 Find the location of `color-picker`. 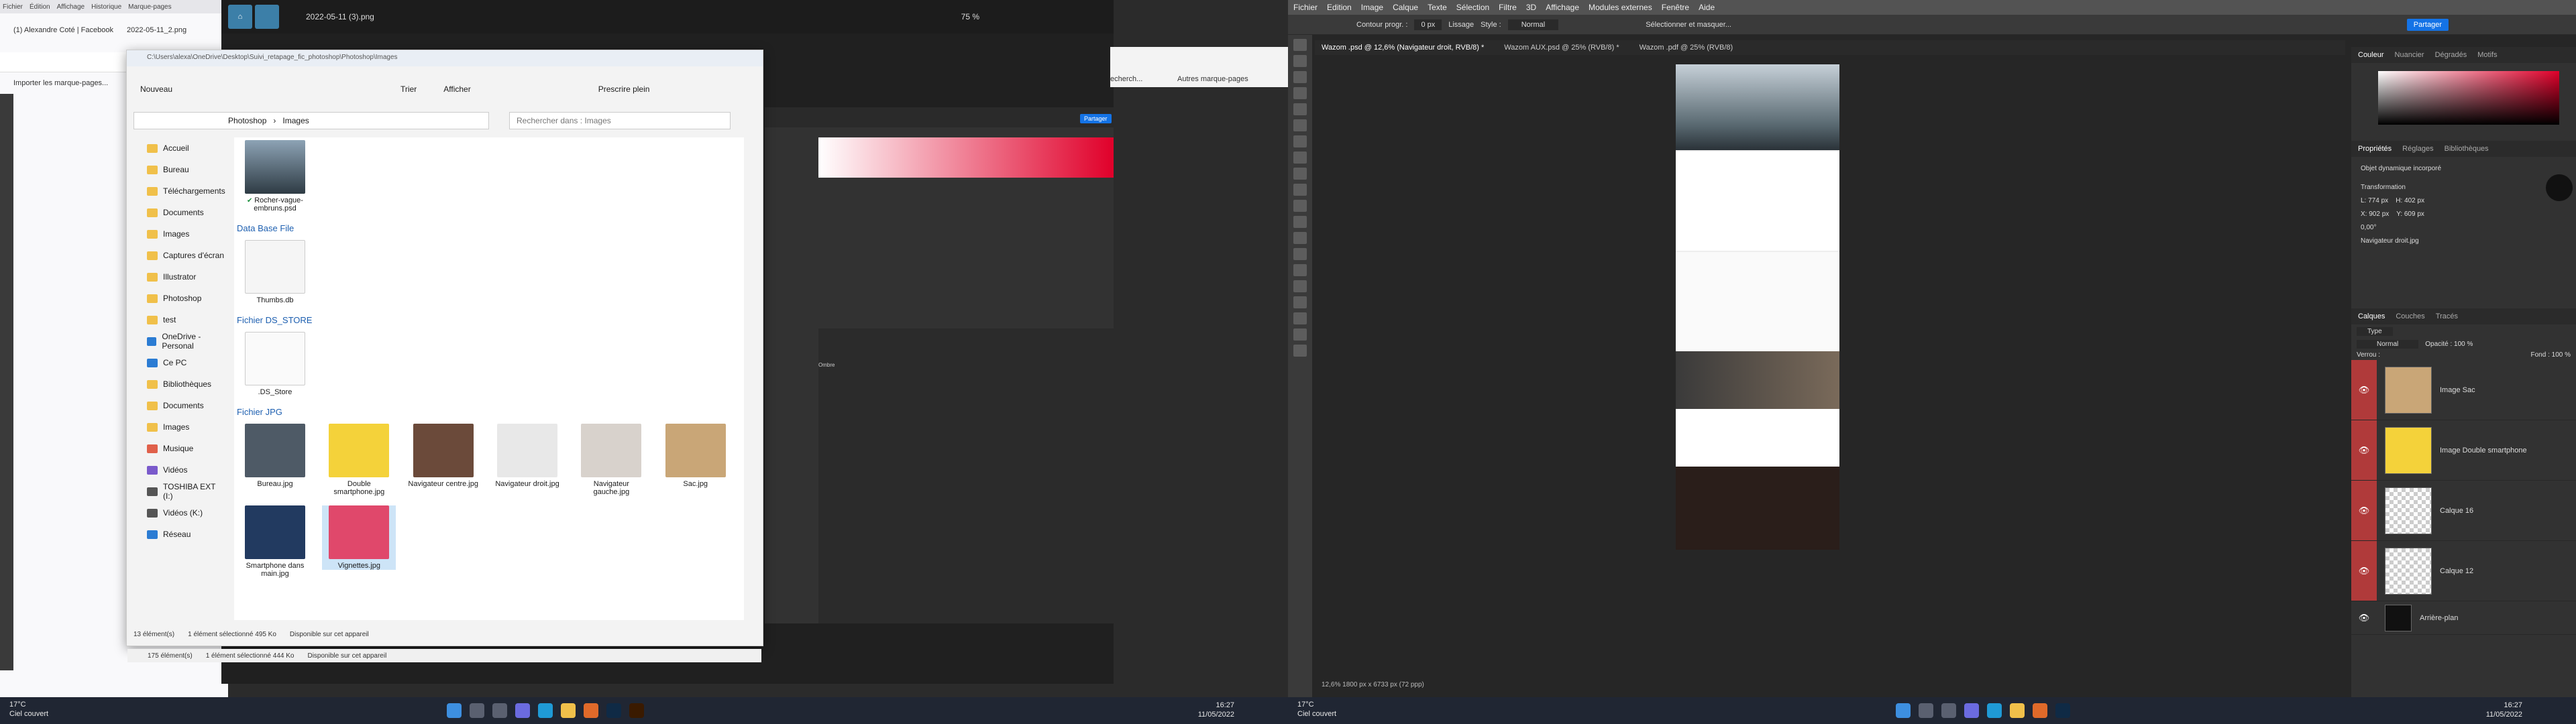

color-picker is located at coordinates (966, 157).